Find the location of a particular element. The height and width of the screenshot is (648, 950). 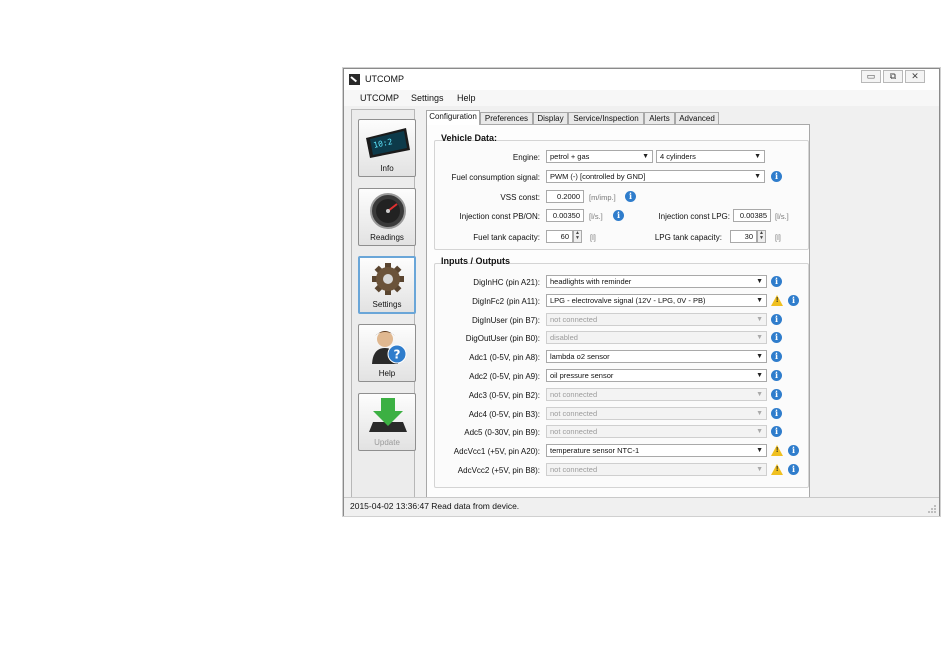

sidebar-readings-label: Readings is located at coordinates (387, 237).